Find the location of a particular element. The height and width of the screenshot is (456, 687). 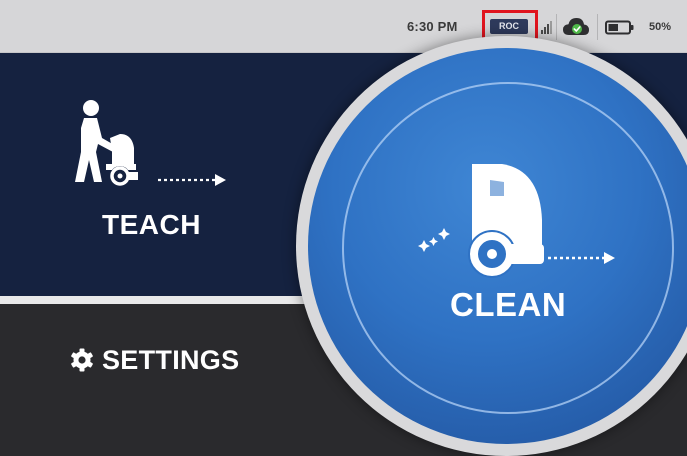

operator-pushing-cleaner-icon is located at coordinates (150, 143).